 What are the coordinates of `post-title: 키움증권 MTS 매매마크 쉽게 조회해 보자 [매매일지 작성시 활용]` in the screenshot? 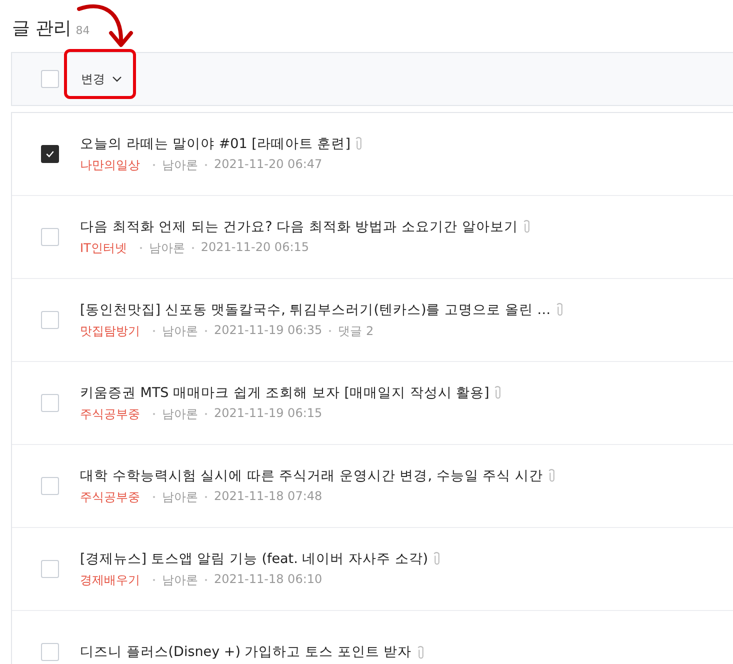 It's located at (285, 393).